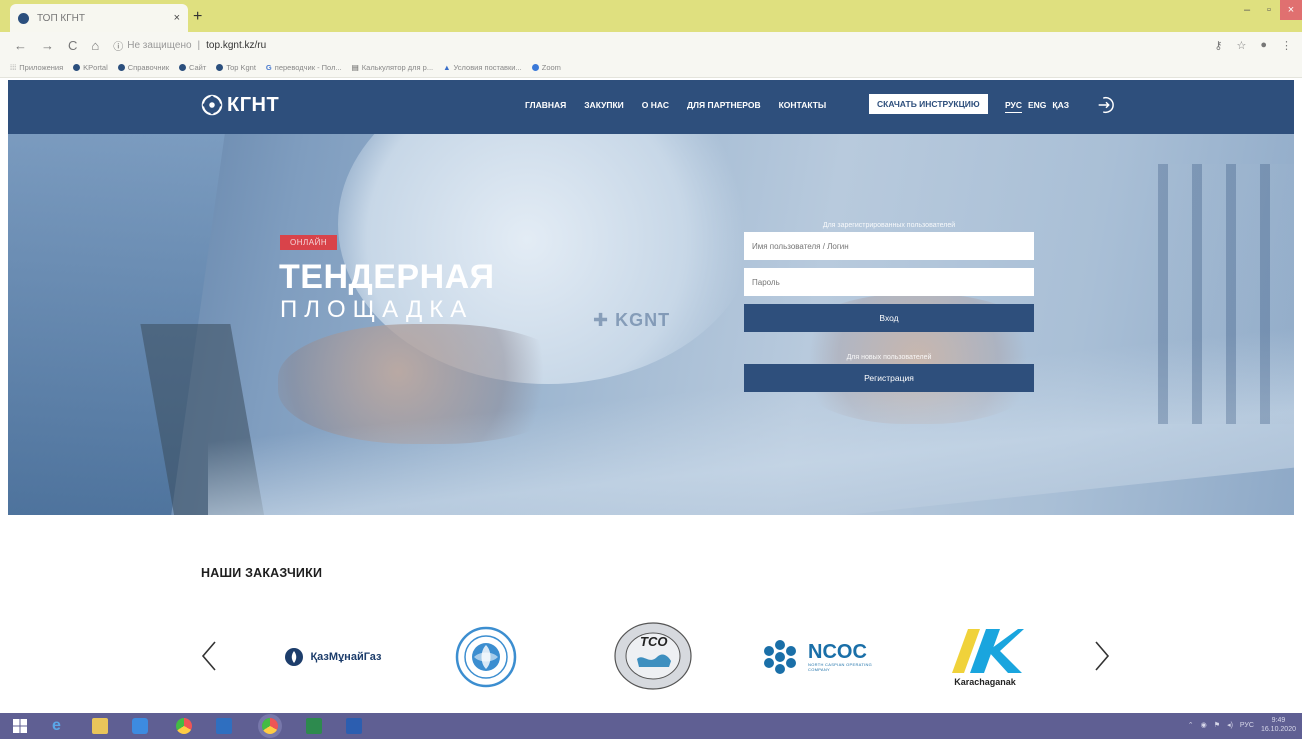 The image size is (1302, 739). Describe the element at coordinates (41, 67) in the screenshot. I see `bookmark-label: Приложения` at that location.